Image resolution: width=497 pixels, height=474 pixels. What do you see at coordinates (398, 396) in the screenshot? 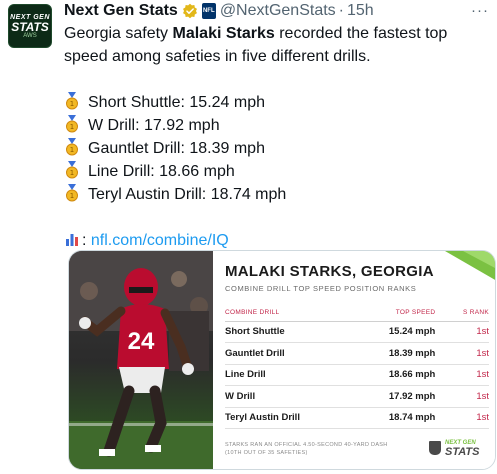
I see `top-speed: 17.92 mph` at bounding box center [398, 396].